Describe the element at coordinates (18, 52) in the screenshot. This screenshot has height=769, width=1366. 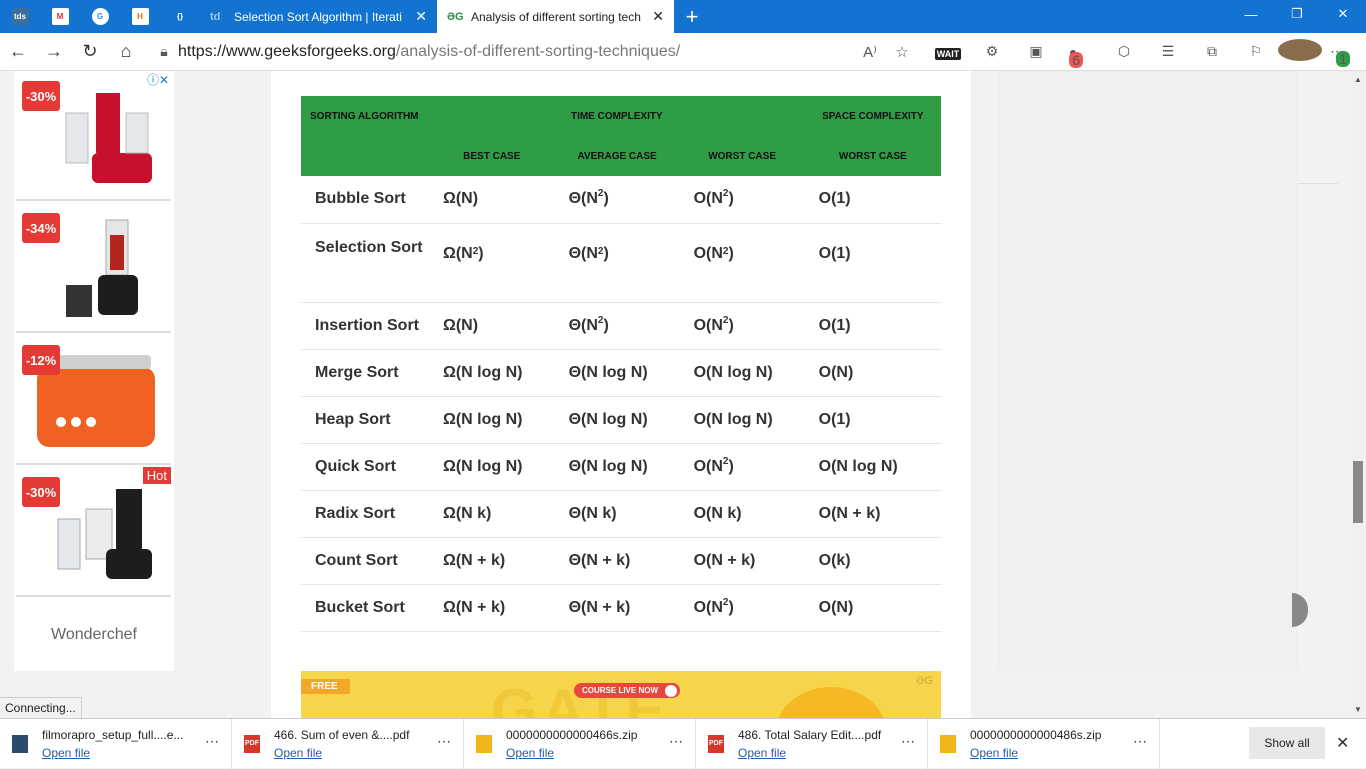
I see `back-icon: ←` at that location.